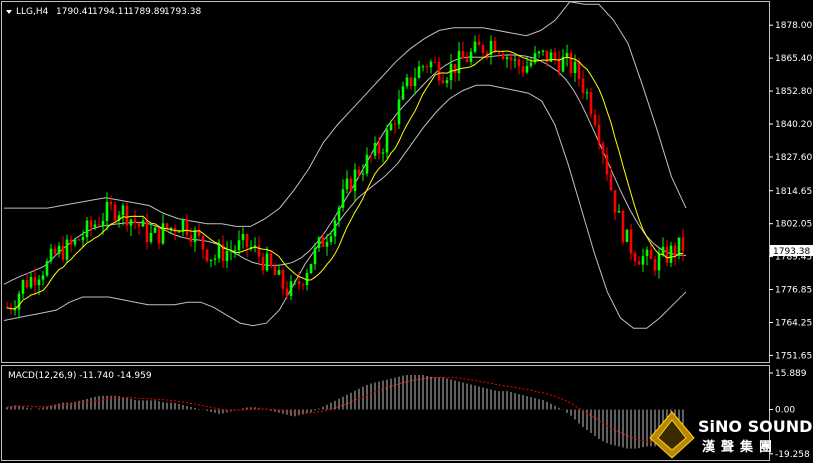 The width and height of the screenshot is (813, 463). I want to click on symbol-label: LLG,H4, so click(32, 12).